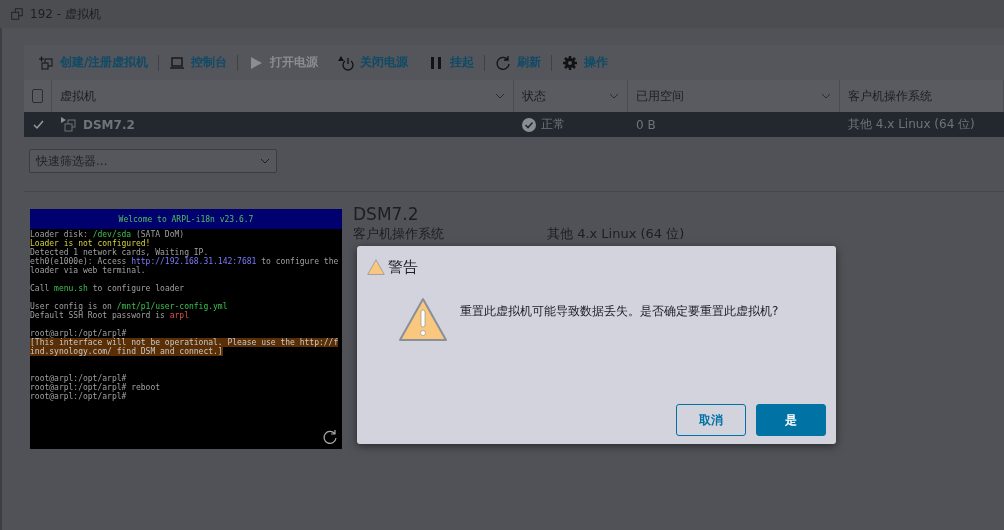 The image size is (1004, 530). I want to click on console-line: root@arpl:/opt/arpl# reboot, so click(96, 387).